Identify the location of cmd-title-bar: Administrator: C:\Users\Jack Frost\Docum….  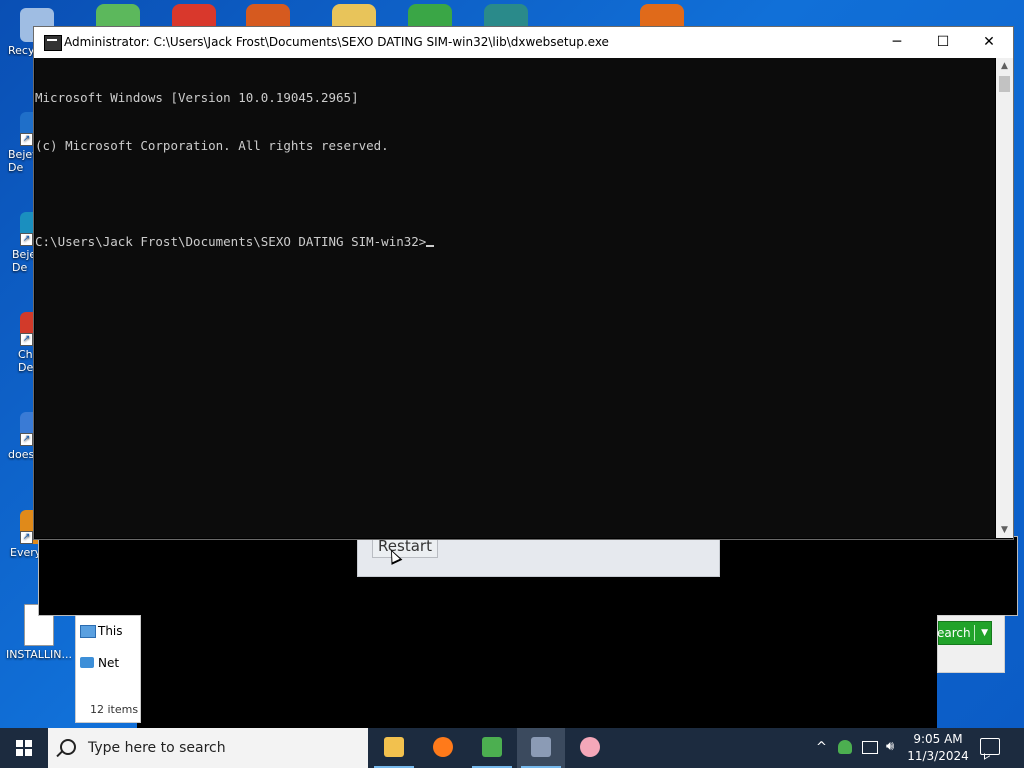
(523, 42).